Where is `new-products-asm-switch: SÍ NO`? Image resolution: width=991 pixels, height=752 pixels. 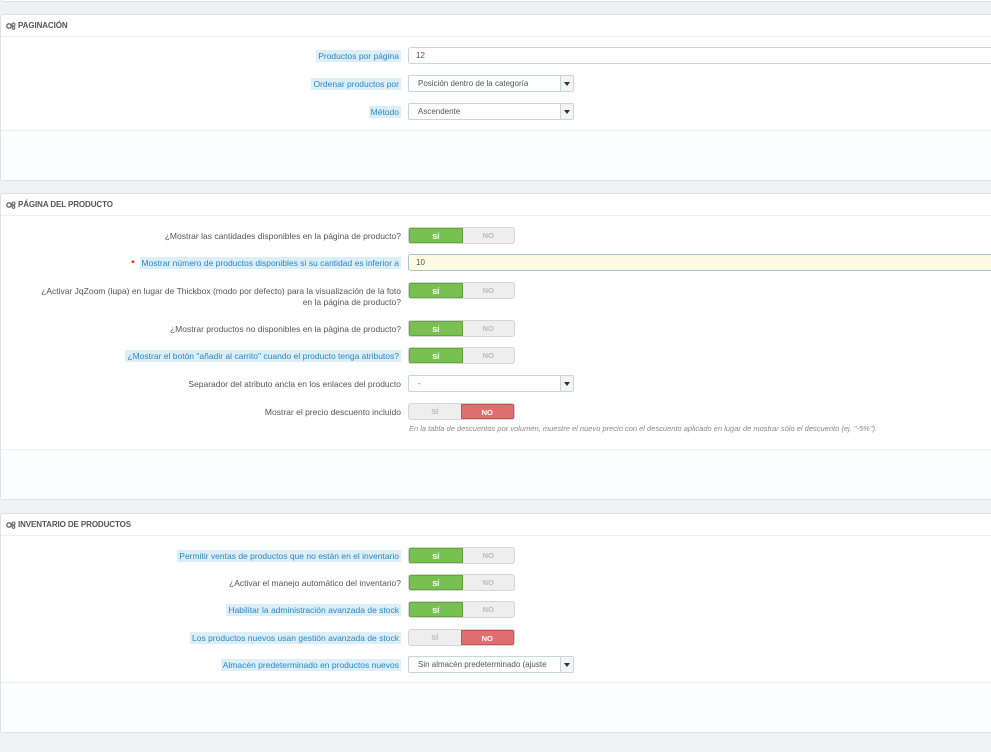 new-products-asm-switch: SÍ NO is located at coordinates (461, 637).